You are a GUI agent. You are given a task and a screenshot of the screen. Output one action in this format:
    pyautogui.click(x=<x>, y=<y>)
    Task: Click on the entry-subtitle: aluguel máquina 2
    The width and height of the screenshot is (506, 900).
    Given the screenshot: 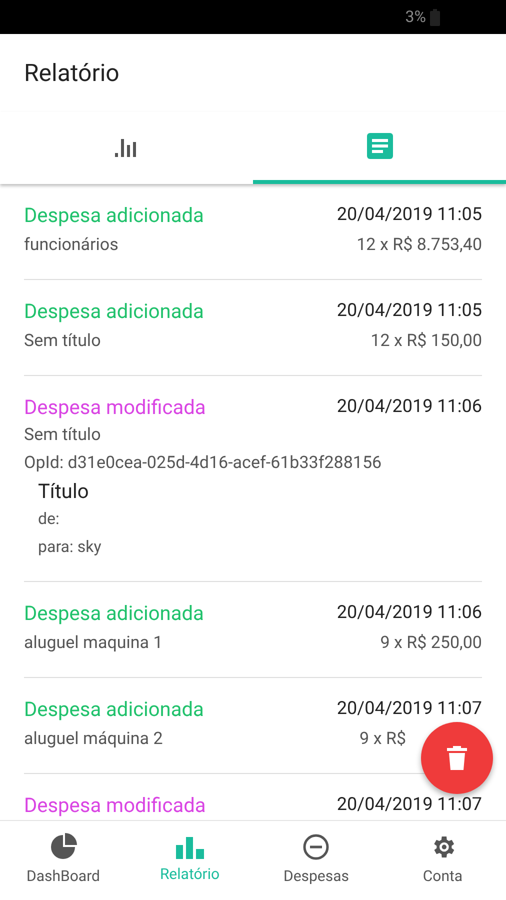 What is the action you would take?
    pyautogui.click(x=93, y=739)
    